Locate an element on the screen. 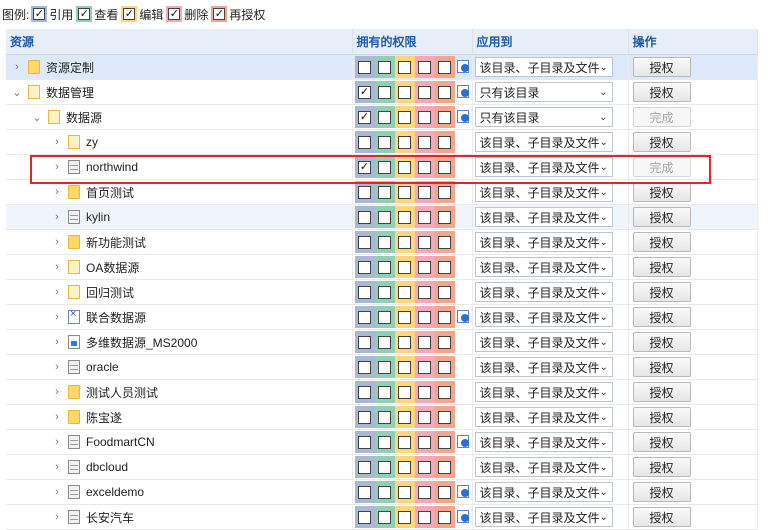 The image size is (771, 530). grant-button: 完成 is located at coordinates (661, 117).